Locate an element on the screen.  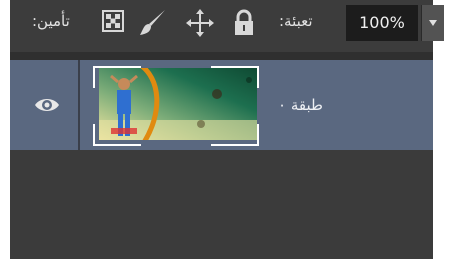
fill-label: تعبئة: is located at coordinates (296, 21).